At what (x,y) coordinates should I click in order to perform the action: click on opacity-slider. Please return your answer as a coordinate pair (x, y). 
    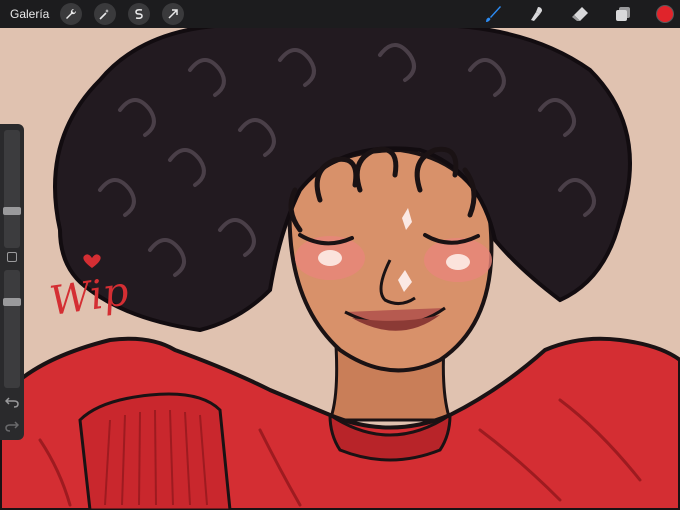
    Looking at the image, I should click on (12, 329).